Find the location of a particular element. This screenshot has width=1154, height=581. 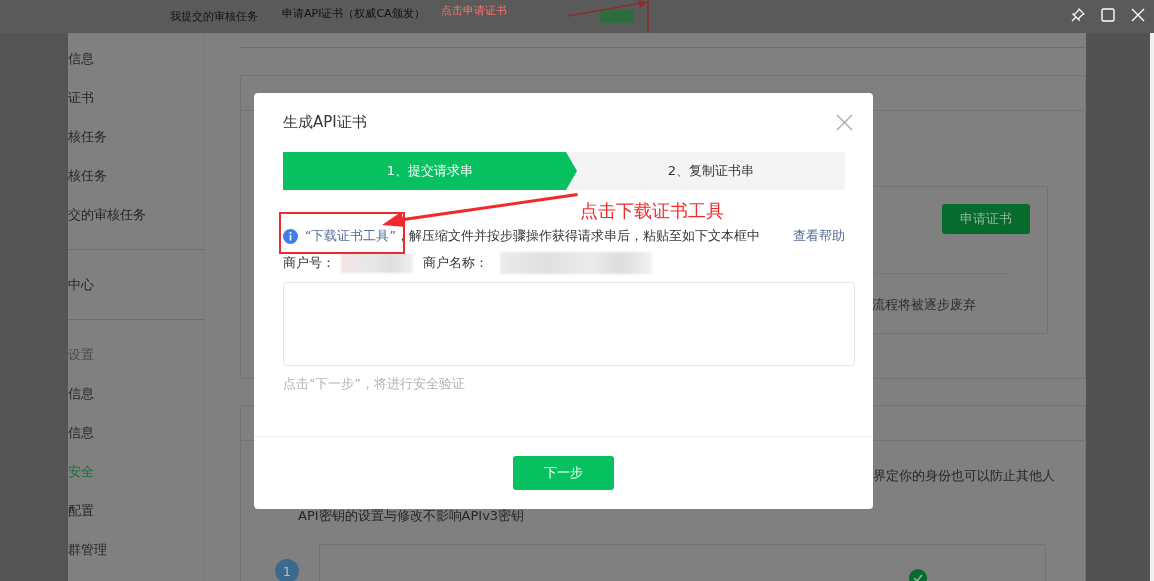

sidebar-item: 交的审核任务 is located at coordinates (136, 214).